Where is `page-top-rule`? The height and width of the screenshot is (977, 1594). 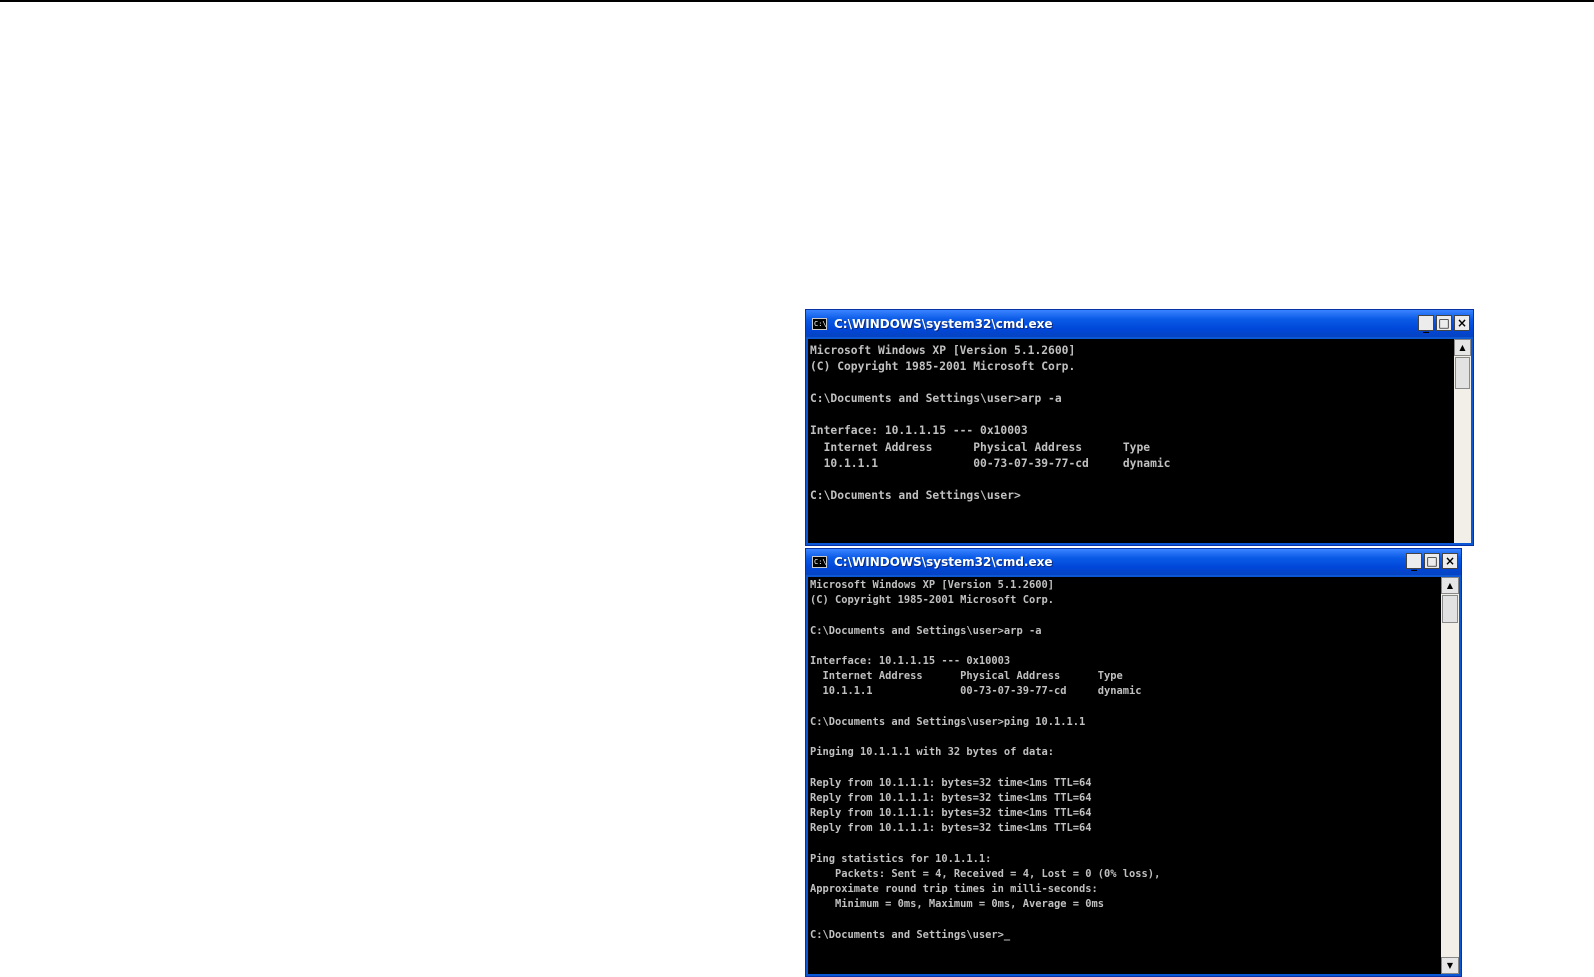 page-top-rule is located at coordinates (797, 1).